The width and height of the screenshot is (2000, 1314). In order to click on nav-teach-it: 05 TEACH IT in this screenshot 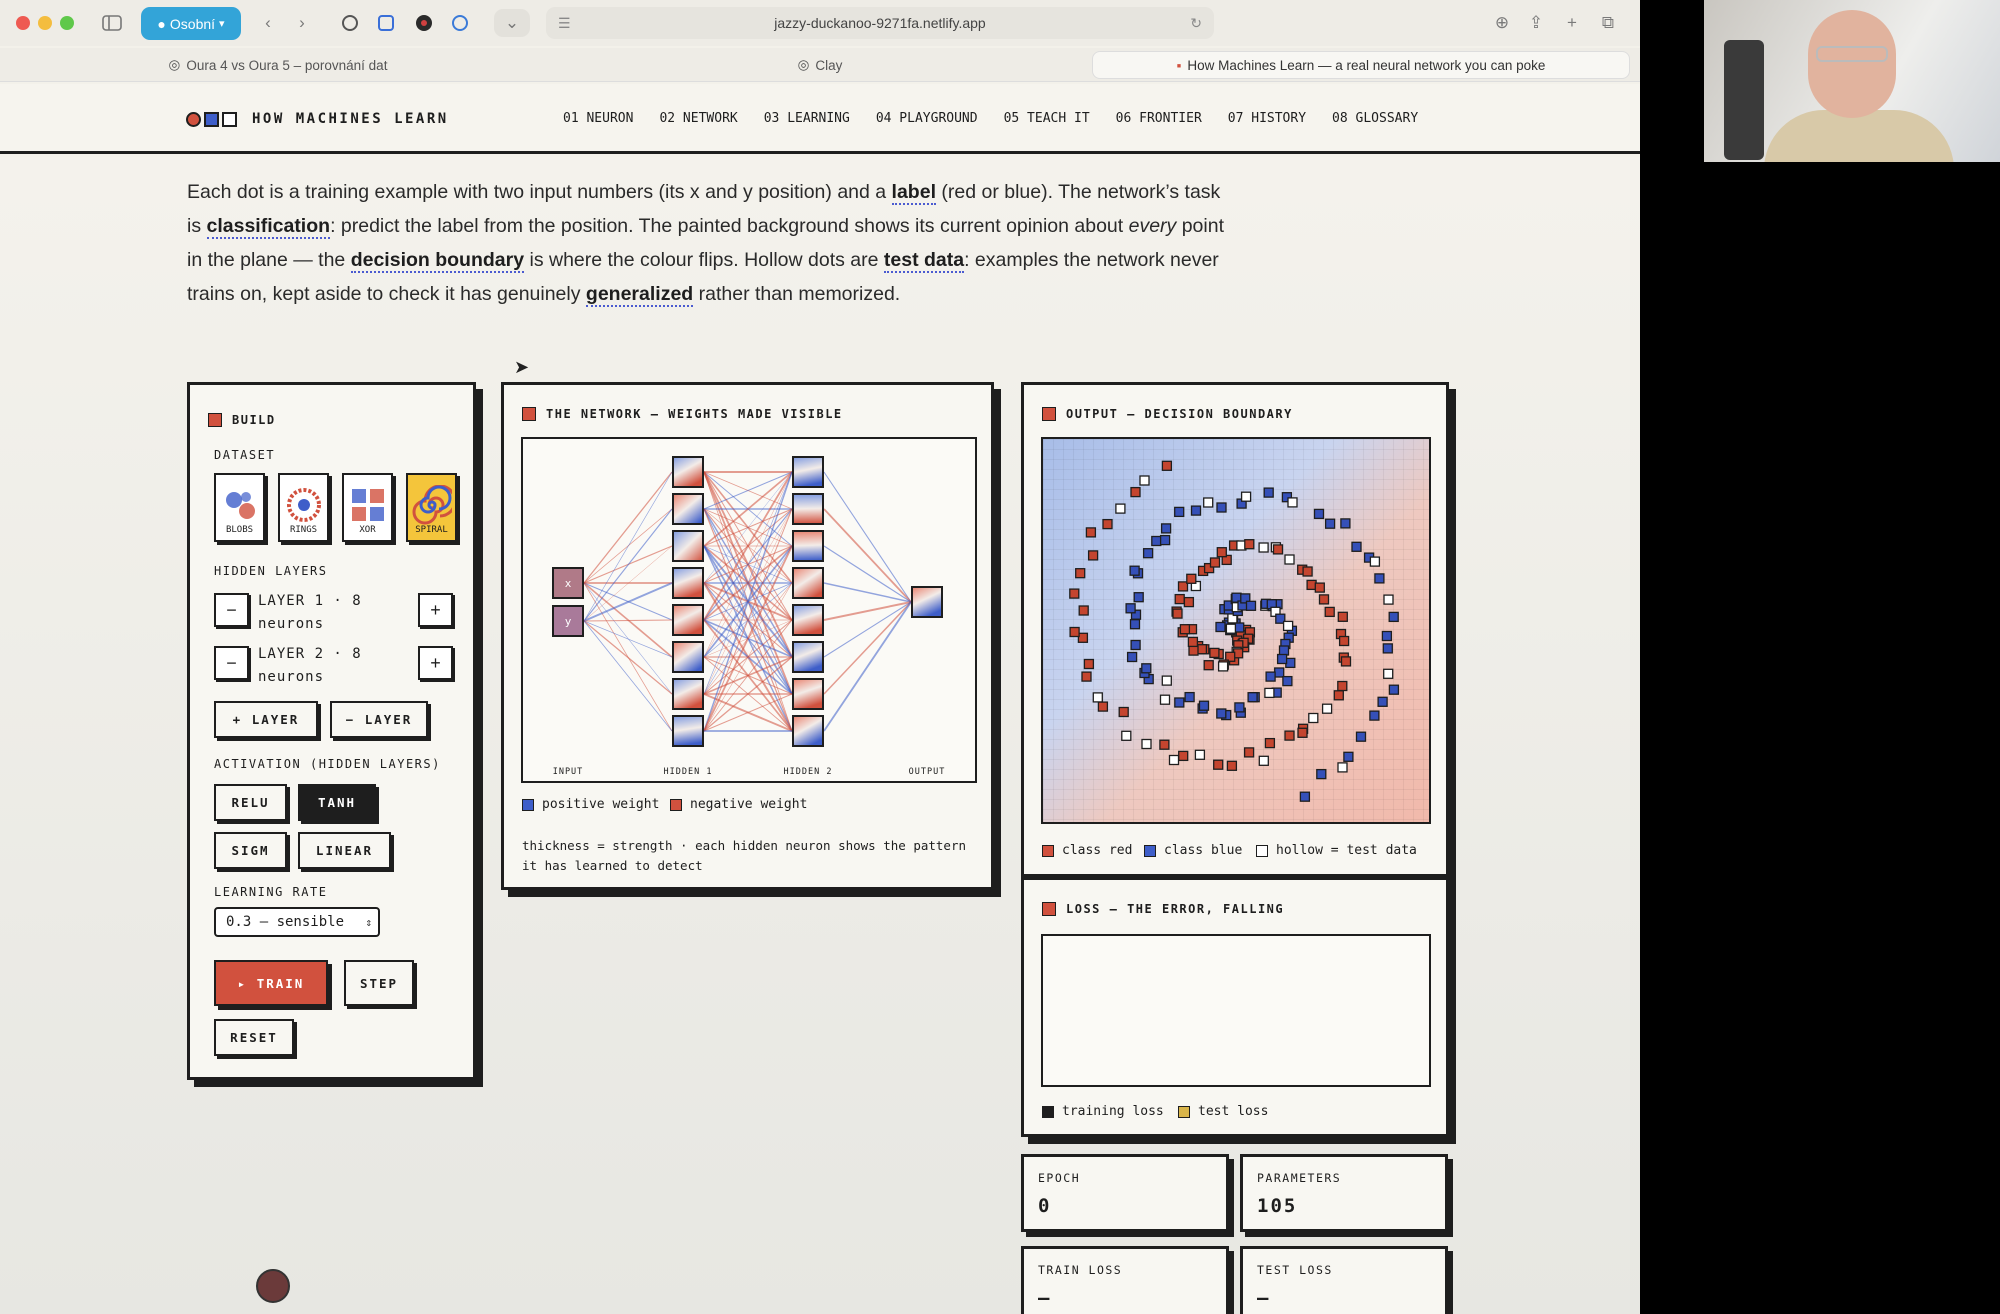, I will do `click(1047, 118)`.